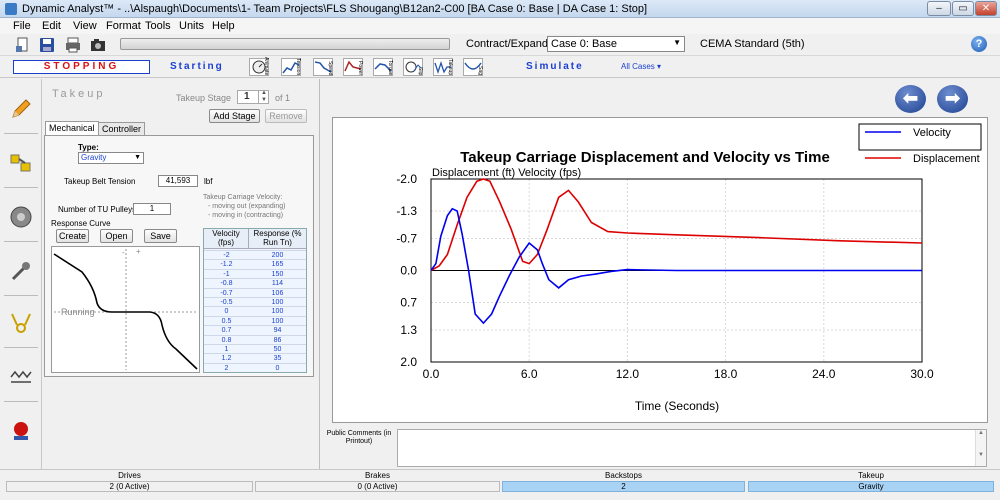 Image resolution: width=1000 pixels, height=500 pixels. What do you see at coordinates (208, 181) in the screenshot?
I see `belt-tension-unit: lbf` at bounding box center [208, 181].